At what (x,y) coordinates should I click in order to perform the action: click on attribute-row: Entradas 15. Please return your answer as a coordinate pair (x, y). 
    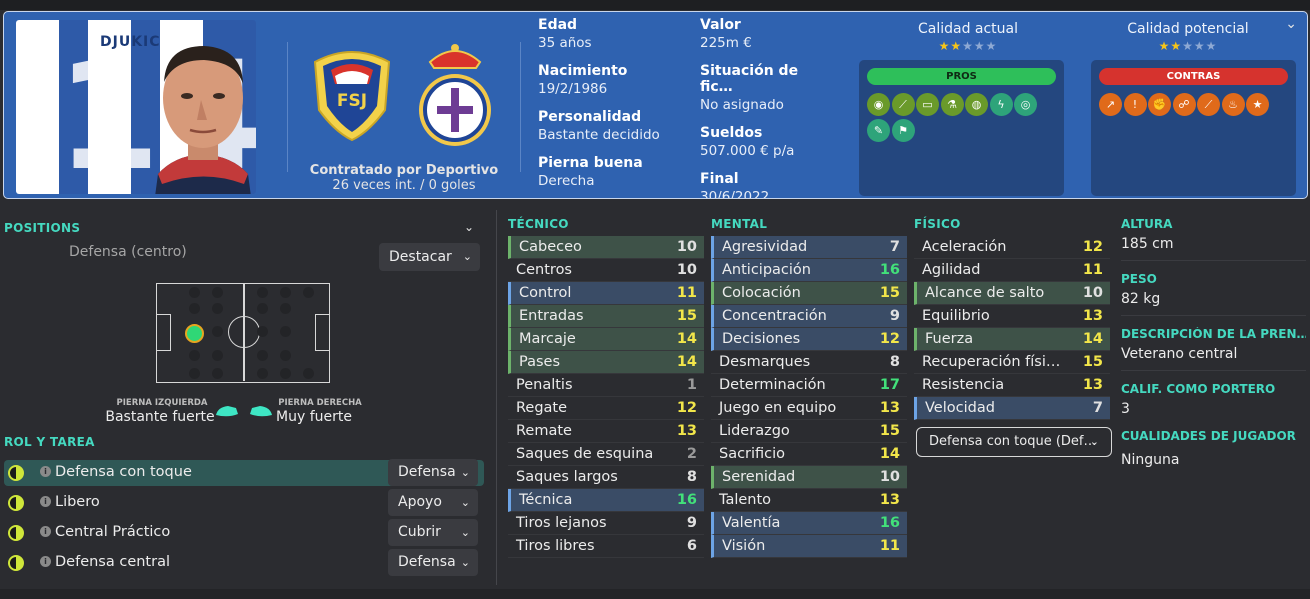
    Looking at the image, I should click on (606, 316).